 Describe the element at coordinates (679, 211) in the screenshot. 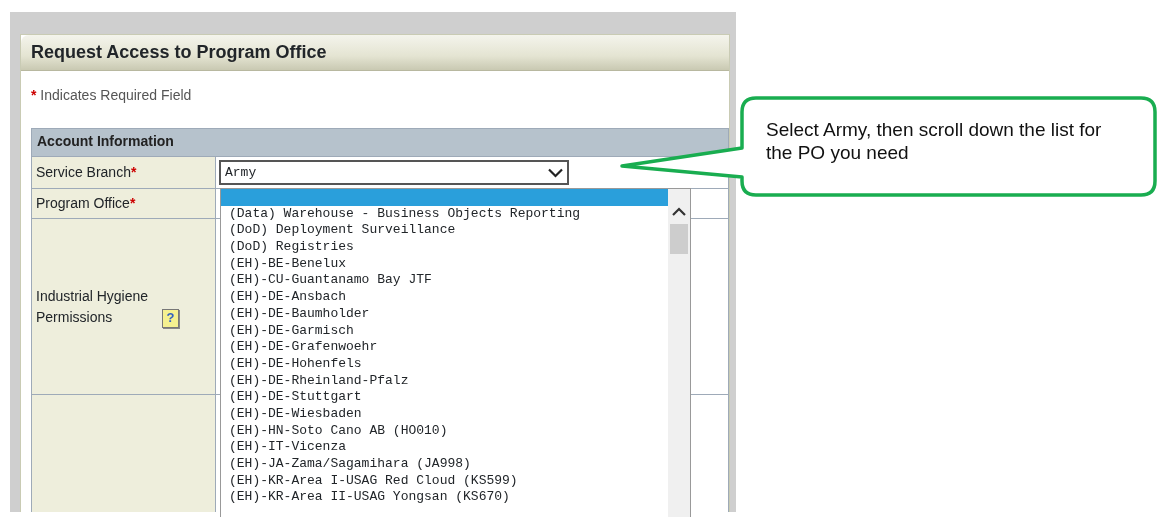

I see `scroll-up-icon` at that location.